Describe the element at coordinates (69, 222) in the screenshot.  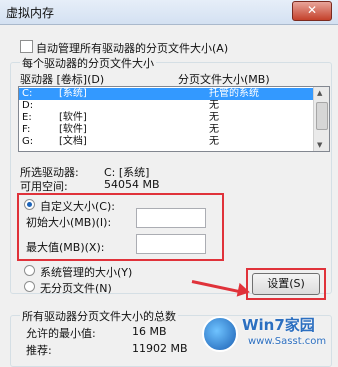
I see `initial-size-label: 初始大小(MB)(I):` at that location.